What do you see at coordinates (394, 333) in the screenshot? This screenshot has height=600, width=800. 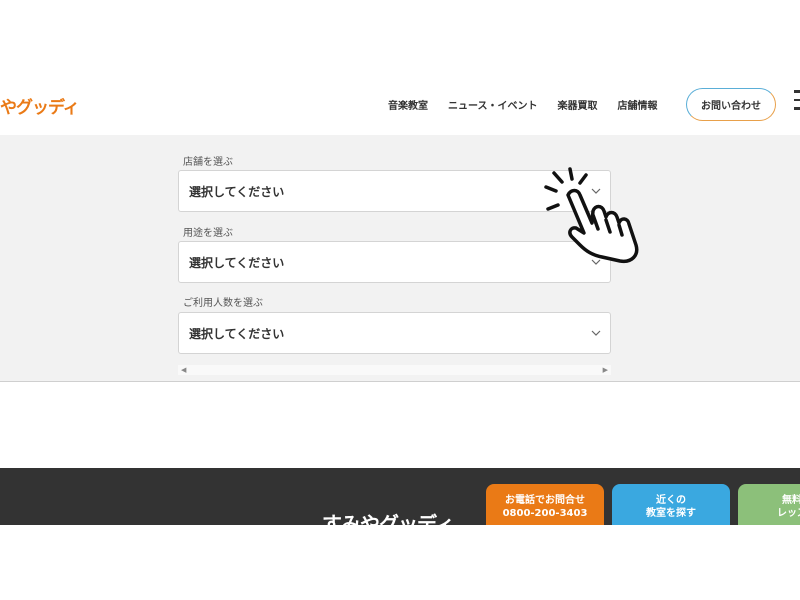 I see `people-select: 選択してください` at bounding box center [394, 333].